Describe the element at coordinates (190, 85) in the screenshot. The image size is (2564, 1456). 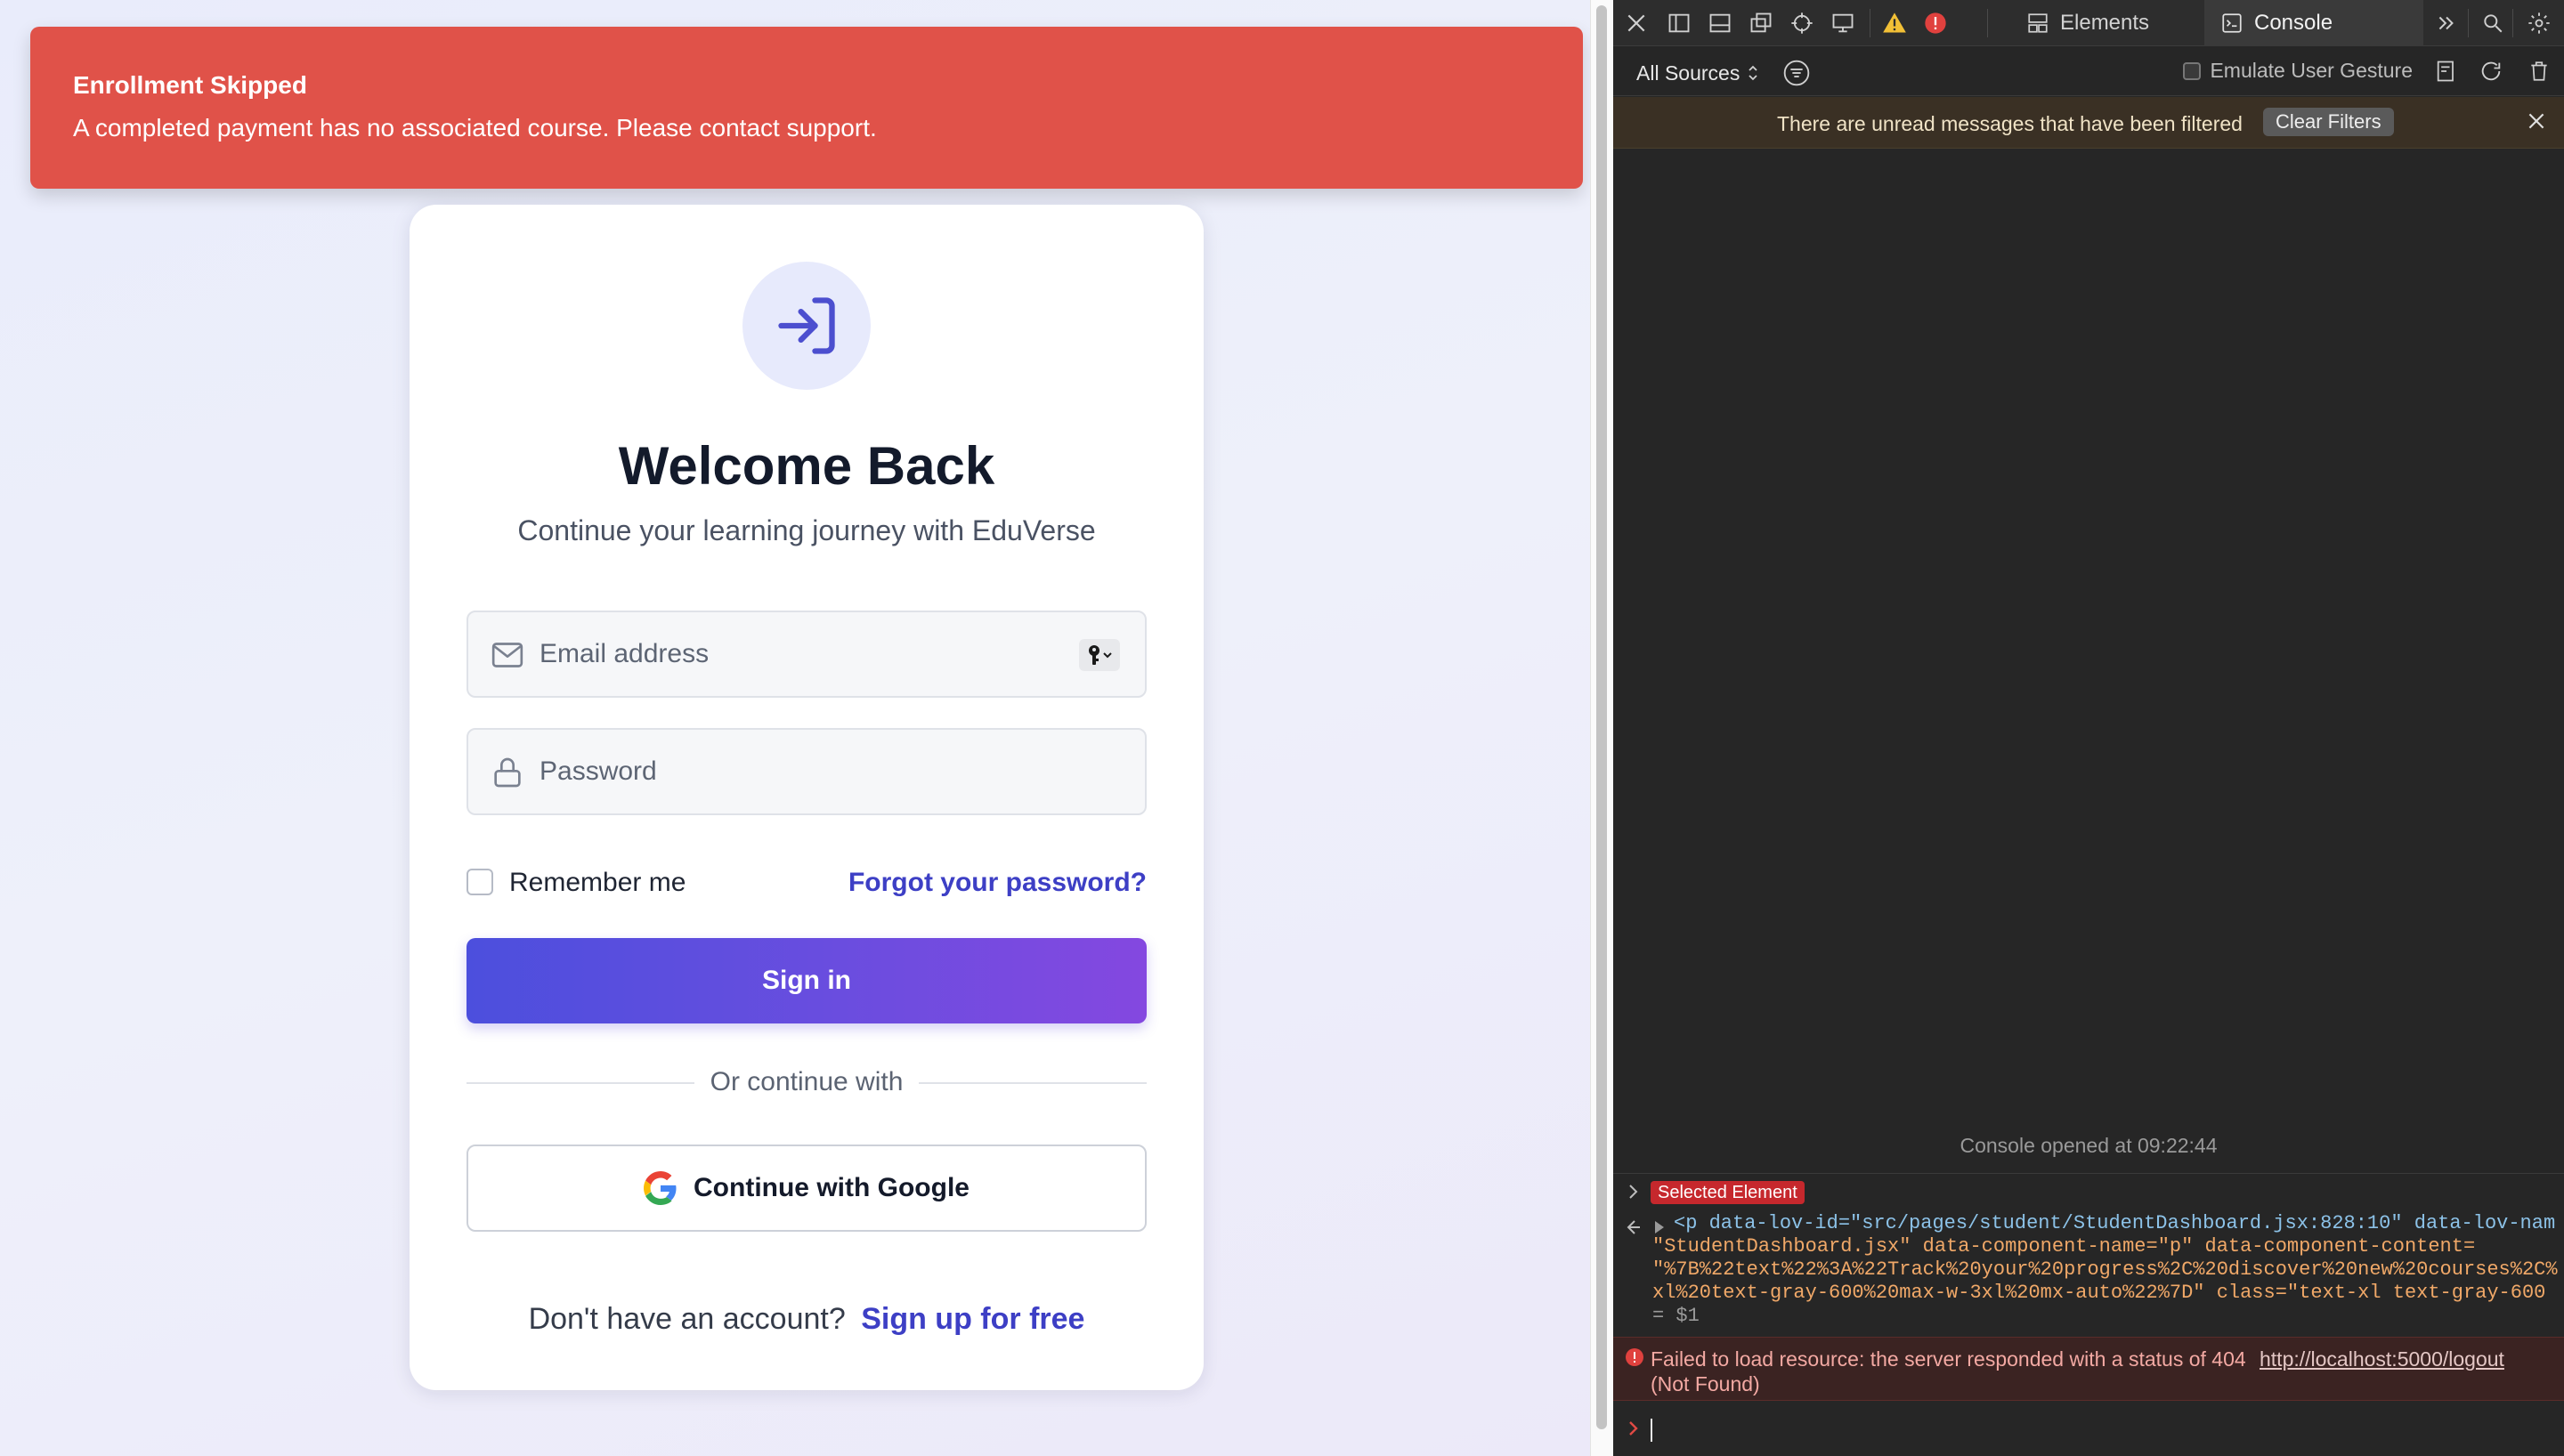
I see `toast-title: Enrollment Skipped` at that location.